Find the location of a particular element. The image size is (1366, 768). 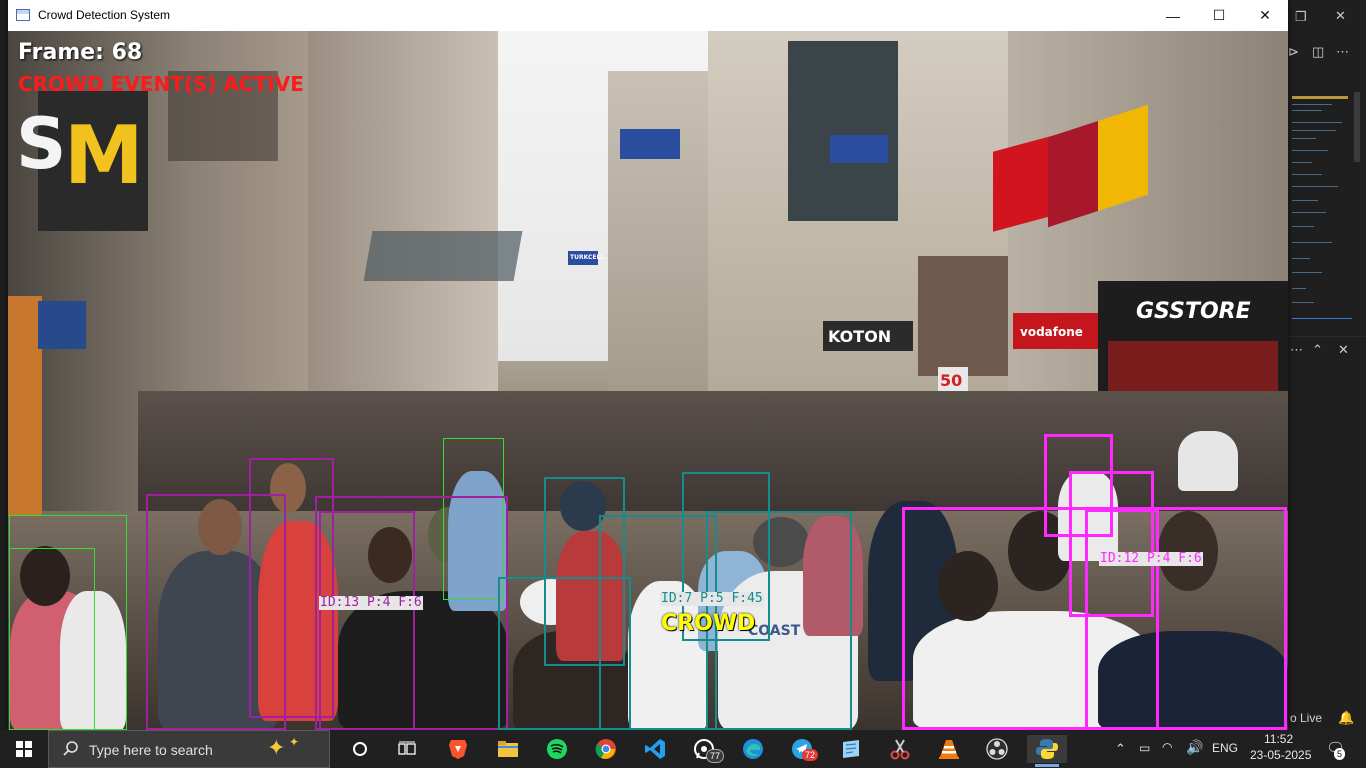

panel-header: ⋯ ⌃ ✕ is located at coordinates (1327, 349).